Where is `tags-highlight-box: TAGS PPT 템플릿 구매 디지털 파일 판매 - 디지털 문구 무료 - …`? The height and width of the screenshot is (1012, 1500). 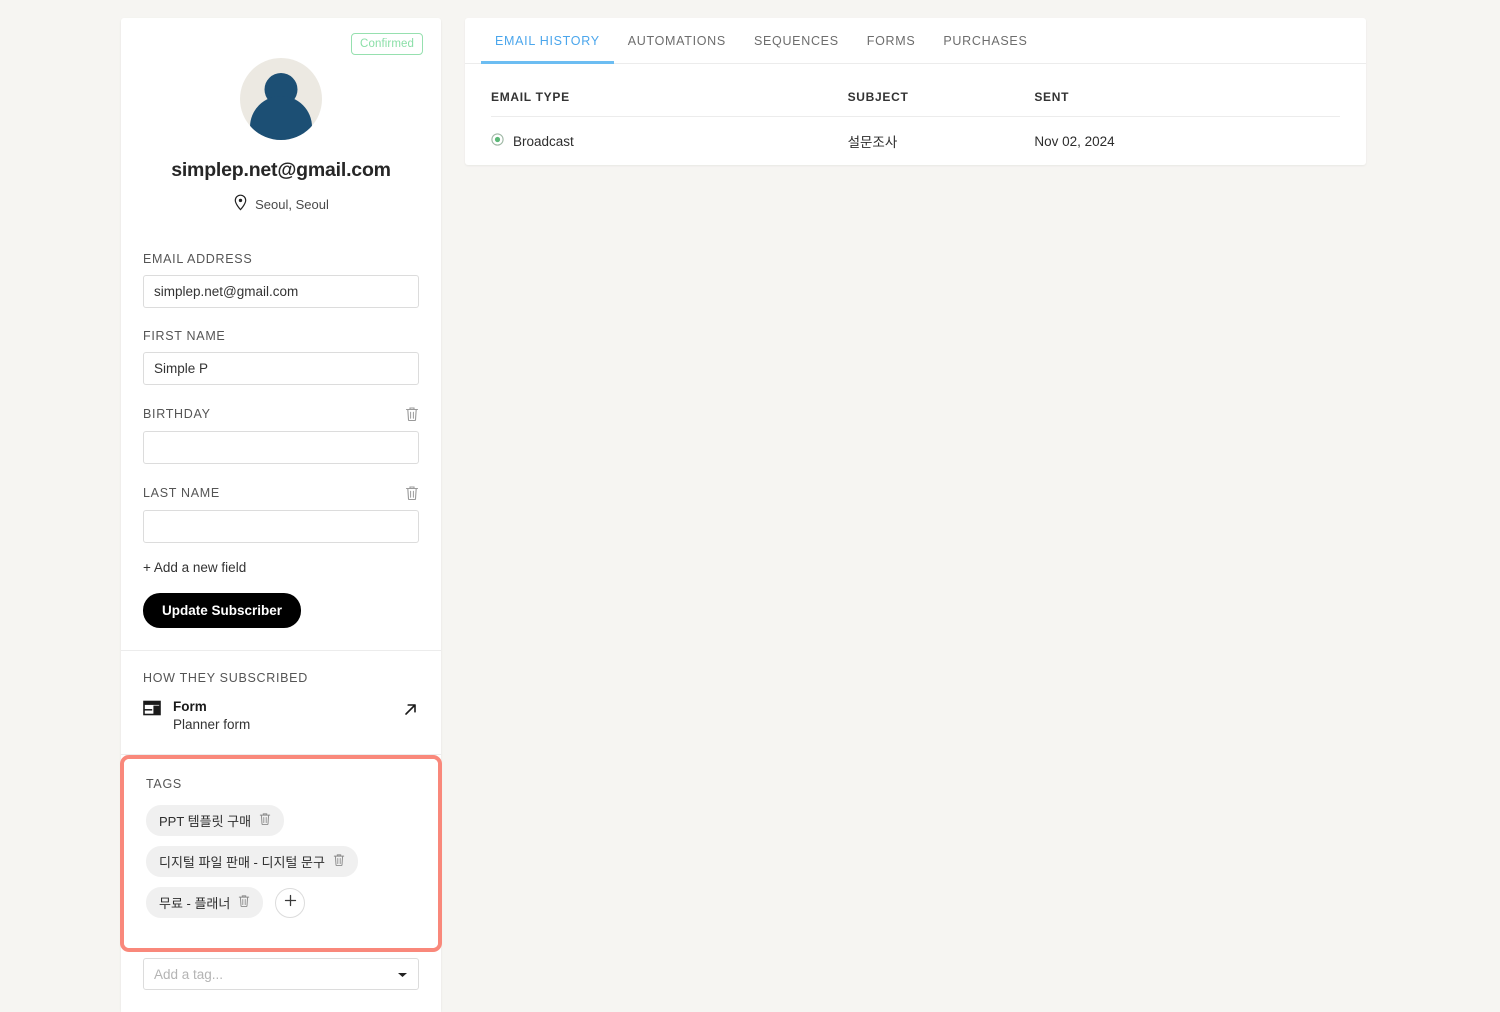
tags-highlight-box: TAGS PPT 템플릿 구매 디지털 파일 판매 - 디지털 문구 무료 - … is located at coordinates (281, 853).